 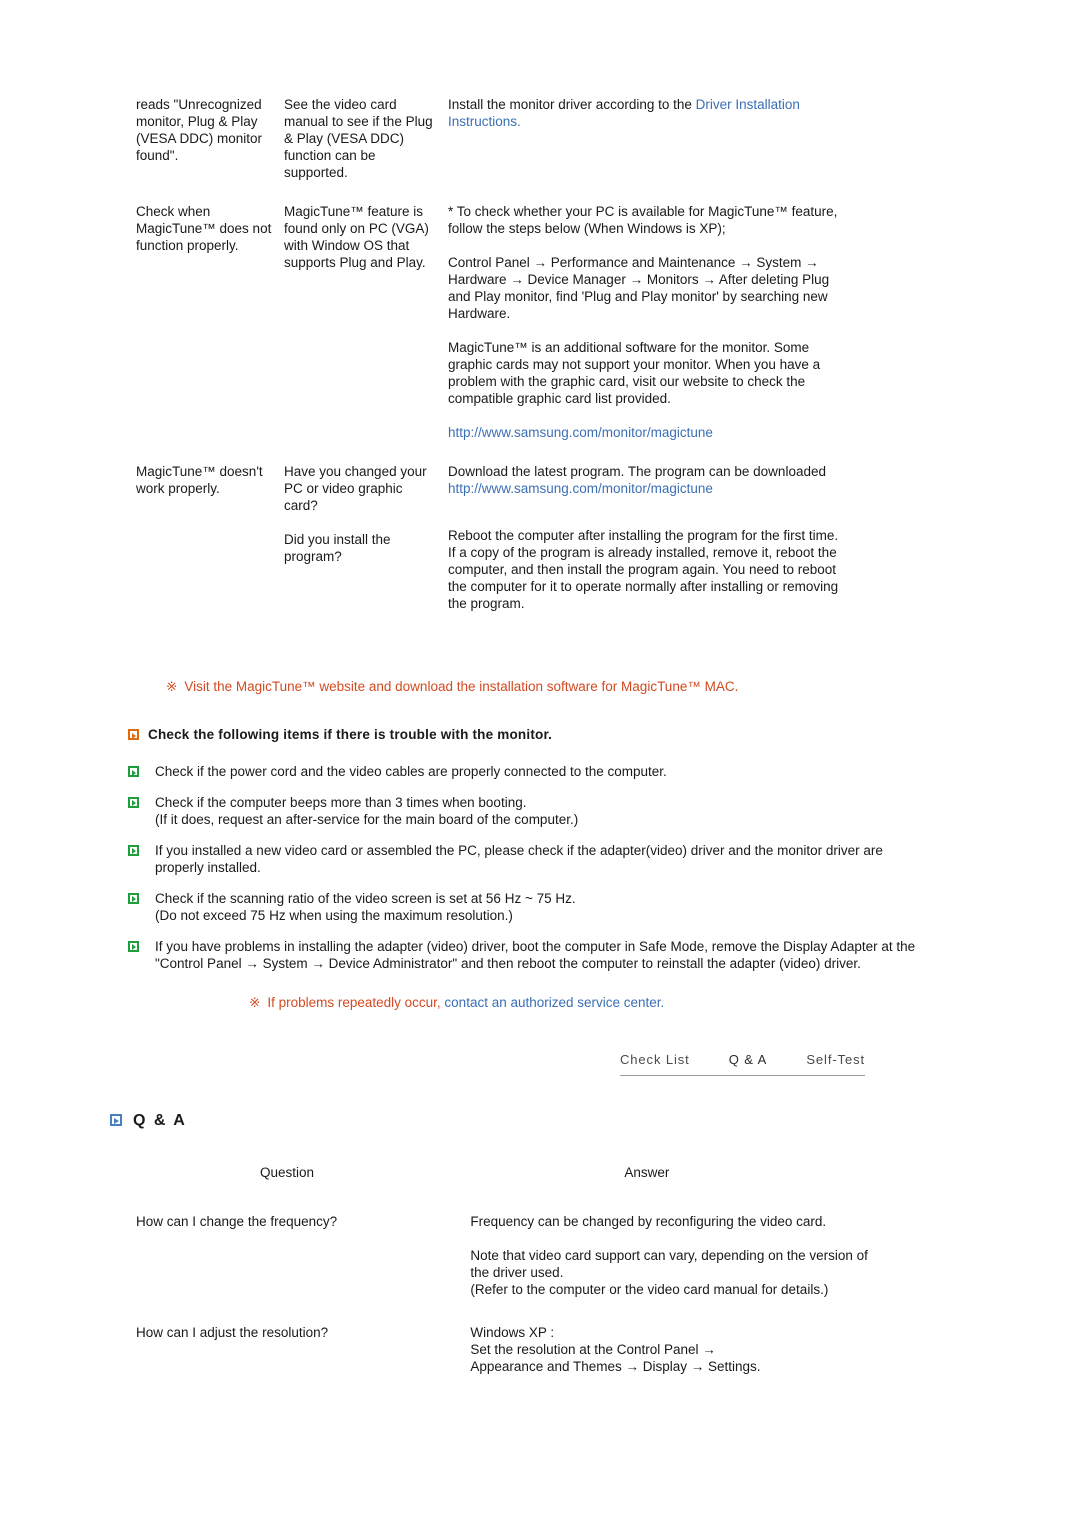 I want to click on magictune-website-link: http://www.samsung.com/monitor/magictune, so click(x=580, y=432).